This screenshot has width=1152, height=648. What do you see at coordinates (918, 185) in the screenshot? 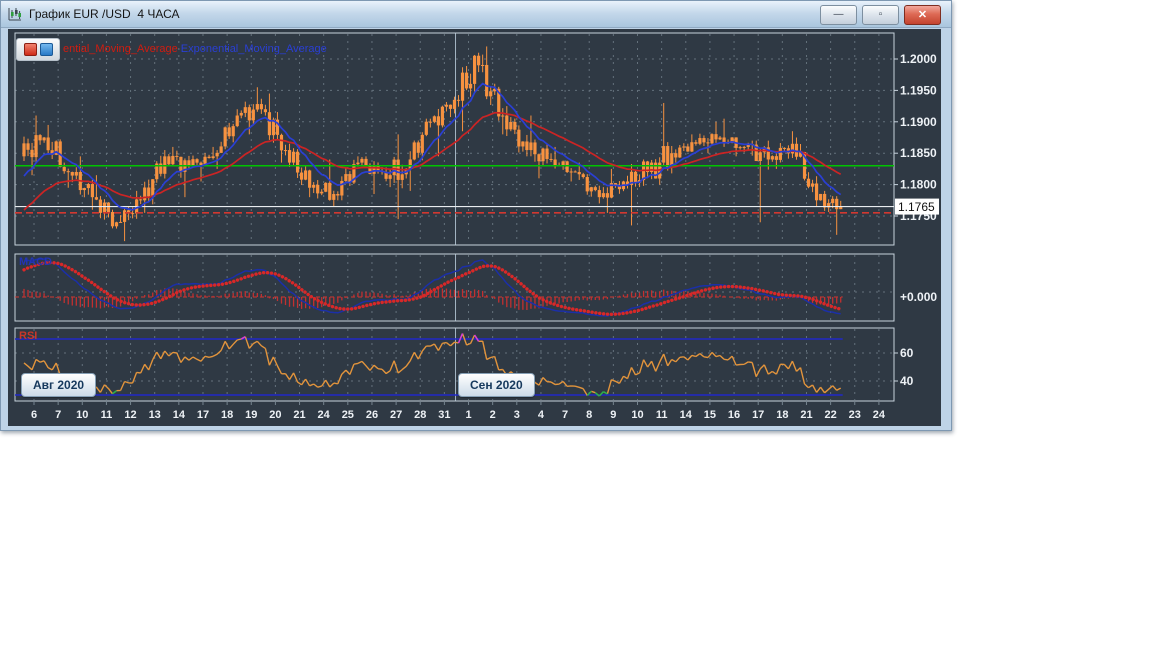
I see `price-tick-label: 1.1800` at bounding box center [918, 185].